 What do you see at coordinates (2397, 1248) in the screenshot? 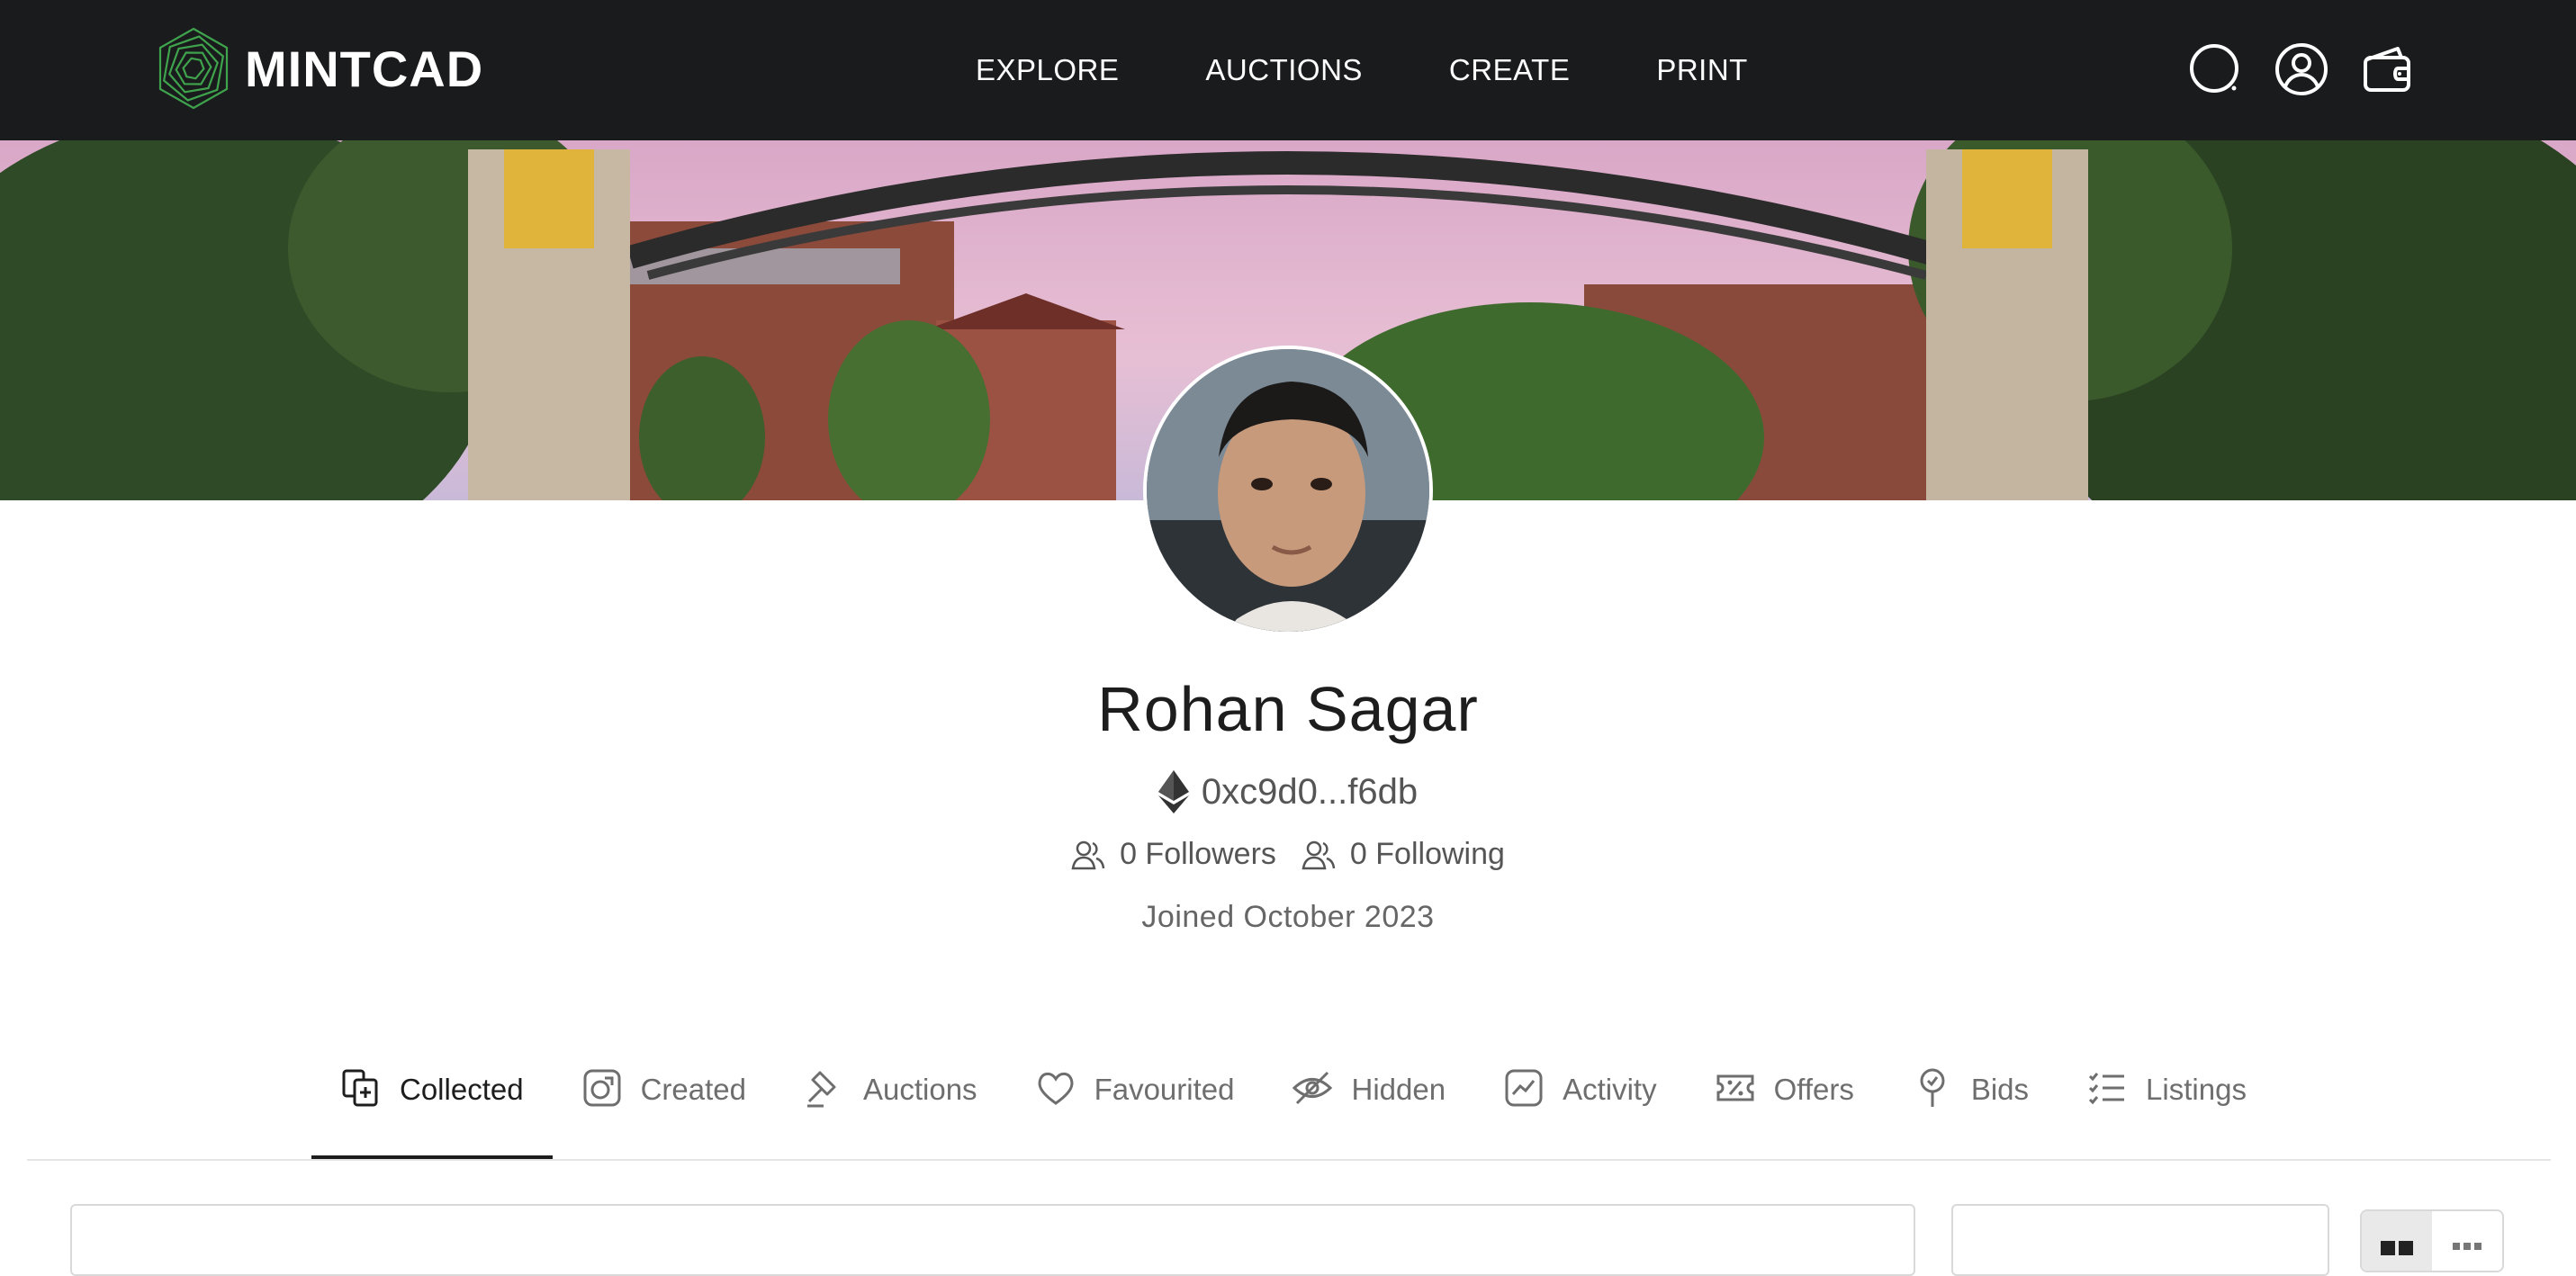
I see `grid-large-icon` at bounding box center [2397, 1248].